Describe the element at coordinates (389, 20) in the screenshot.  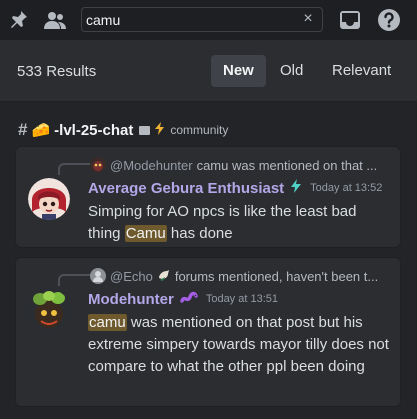
I see `help-icon` at that location.